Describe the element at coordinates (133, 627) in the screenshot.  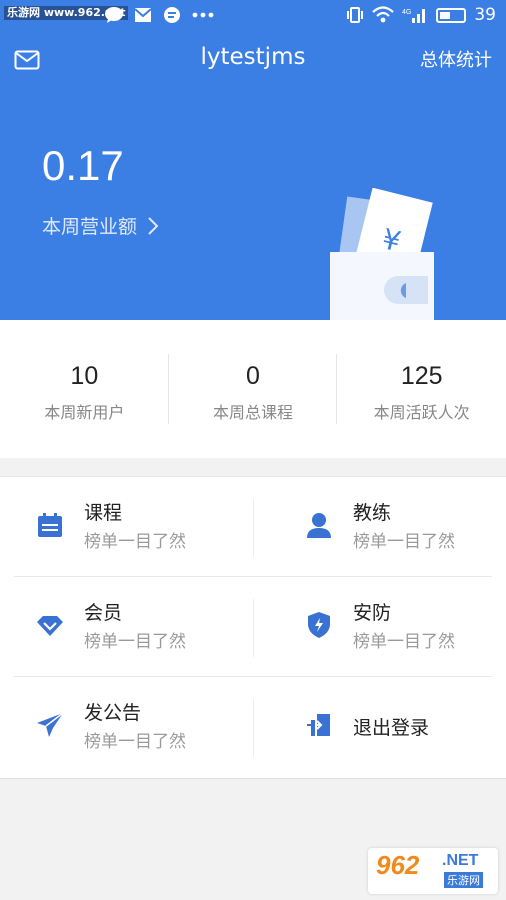
I see `menu-item-members: 会员 榜单一目了然` at that location.